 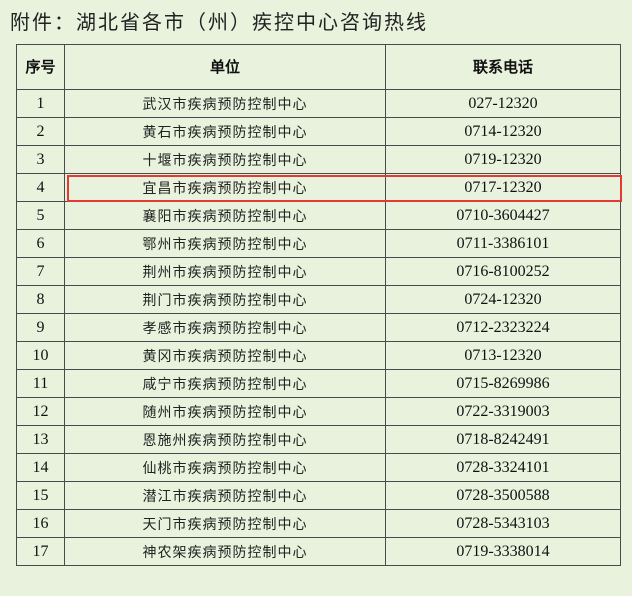 I want to click on cell-no: 4, so click(x=40, y=187).